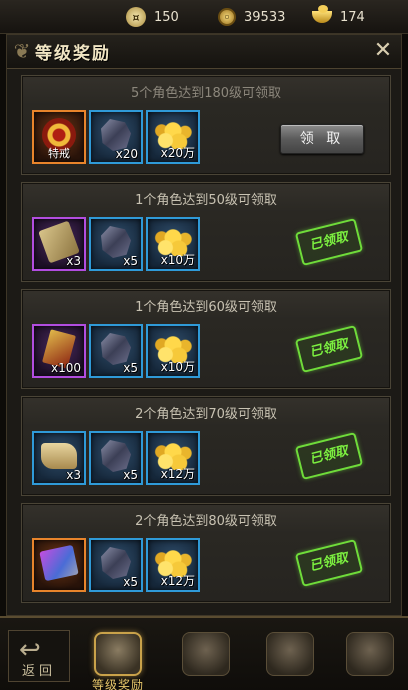 The height and width of the screenshot is (690, 408). Describe the element at coordinates (206, 553) in the screenshot. I see `reward-card: 2个角色达到80级可领取 x5 x12万 已领取` at that location.